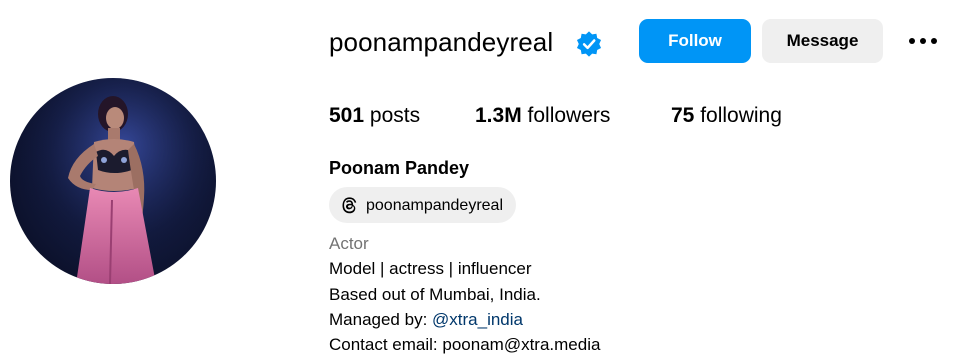 The image size is (955, 364). I want to click on threads-icon, so click(349, 205).